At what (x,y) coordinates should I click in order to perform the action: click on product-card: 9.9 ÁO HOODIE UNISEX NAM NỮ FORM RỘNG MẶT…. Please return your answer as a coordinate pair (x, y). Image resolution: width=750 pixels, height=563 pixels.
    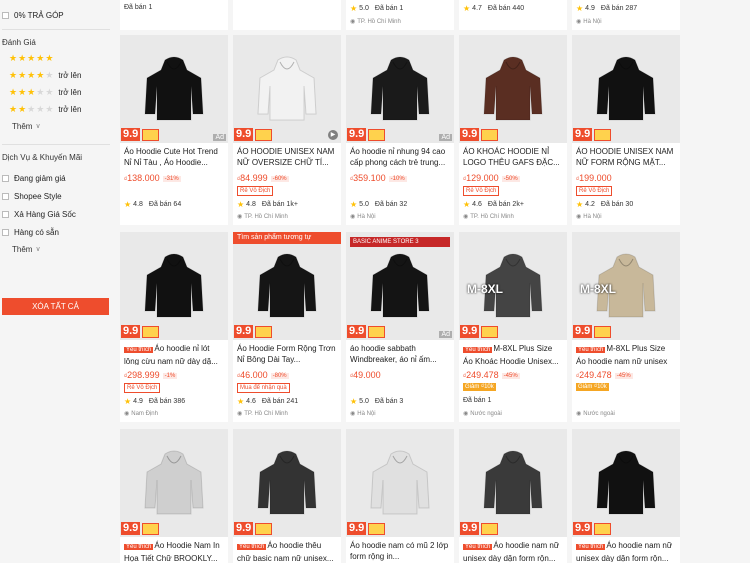
    Looking at the image, I should click on (626, 130).